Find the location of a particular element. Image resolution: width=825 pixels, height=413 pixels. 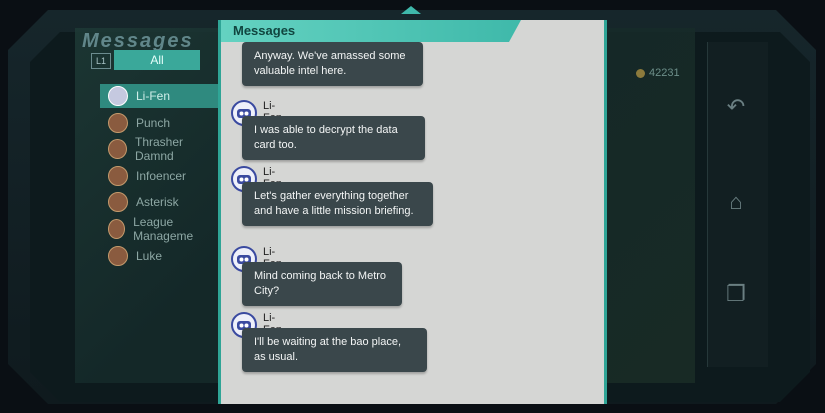

contact-item: Li-Fen is located at coordinates (160, 96).